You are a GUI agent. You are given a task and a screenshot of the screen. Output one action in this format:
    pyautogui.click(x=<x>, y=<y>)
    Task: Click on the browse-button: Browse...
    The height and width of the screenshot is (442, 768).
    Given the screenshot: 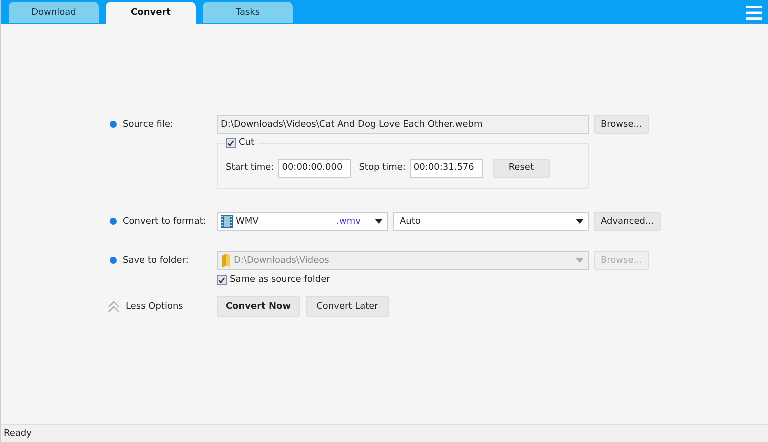 What is the action you would take?
    pyautogui.click(x=622, y=124)
    